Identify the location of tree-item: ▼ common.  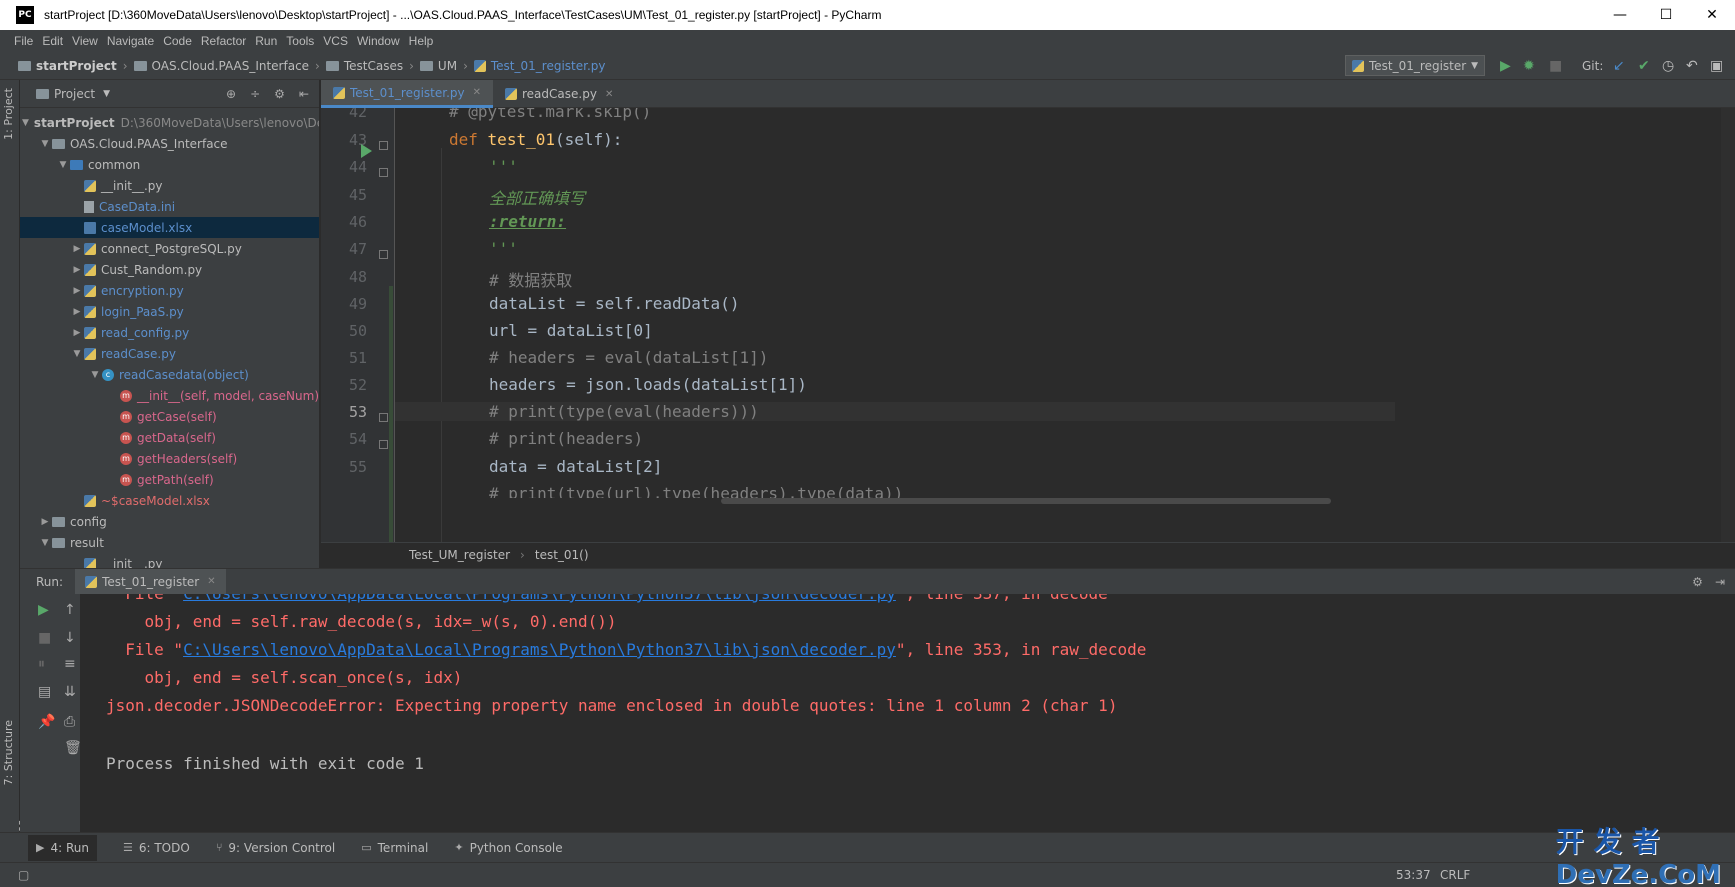
(169, 164).